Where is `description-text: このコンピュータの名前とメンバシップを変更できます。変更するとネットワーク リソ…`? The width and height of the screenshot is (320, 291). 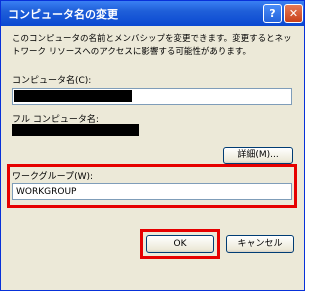 description-text: このコンピュータの名前とメンバシップを変更できます。変更するとネットワーク リソ… is located at coordinates (152, 45).